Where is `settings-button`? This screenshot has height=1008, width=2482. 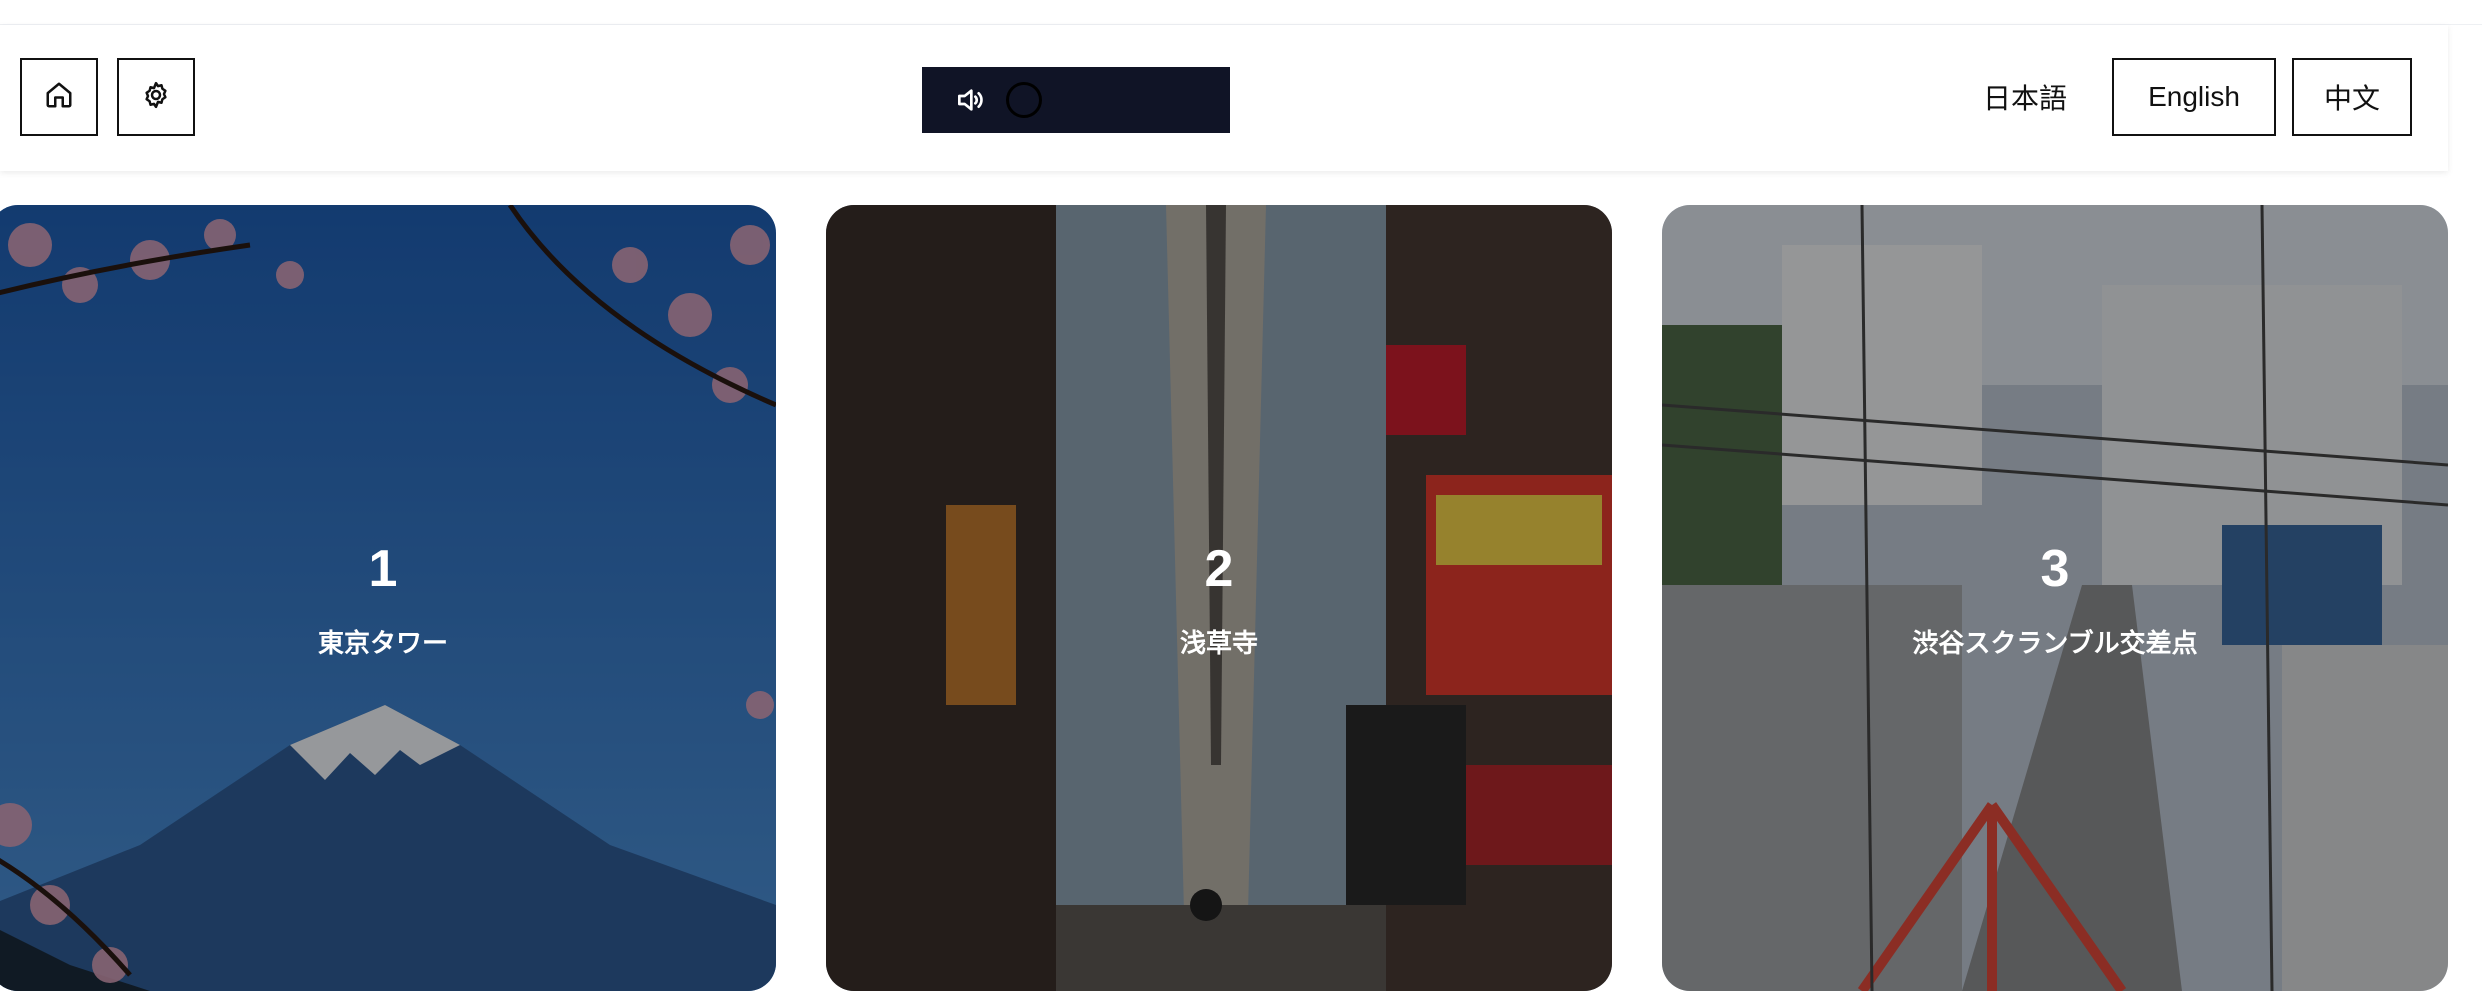
settings-button is located at coordinates (156, 97).